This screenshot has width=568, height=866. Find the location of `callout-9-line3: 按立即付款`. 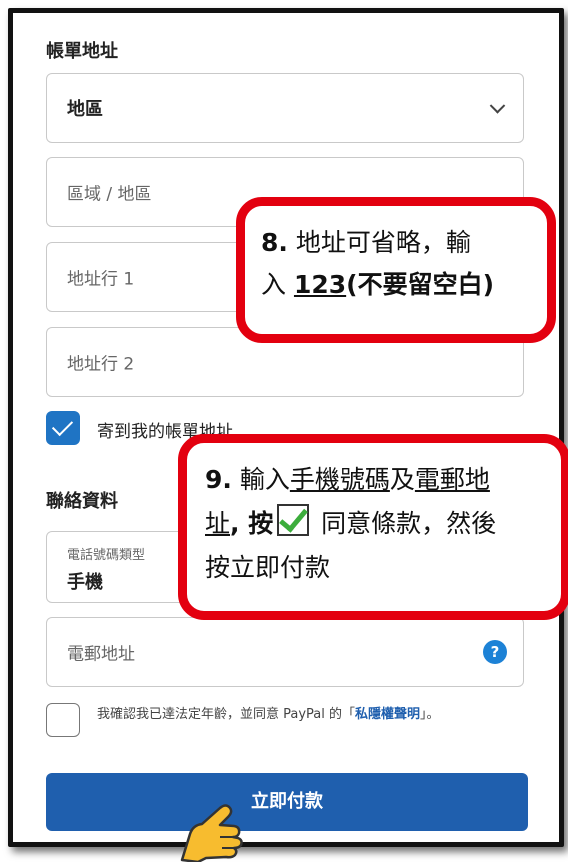

callout-9-line3: 按立即付款 is located at coordinates (268, 567).